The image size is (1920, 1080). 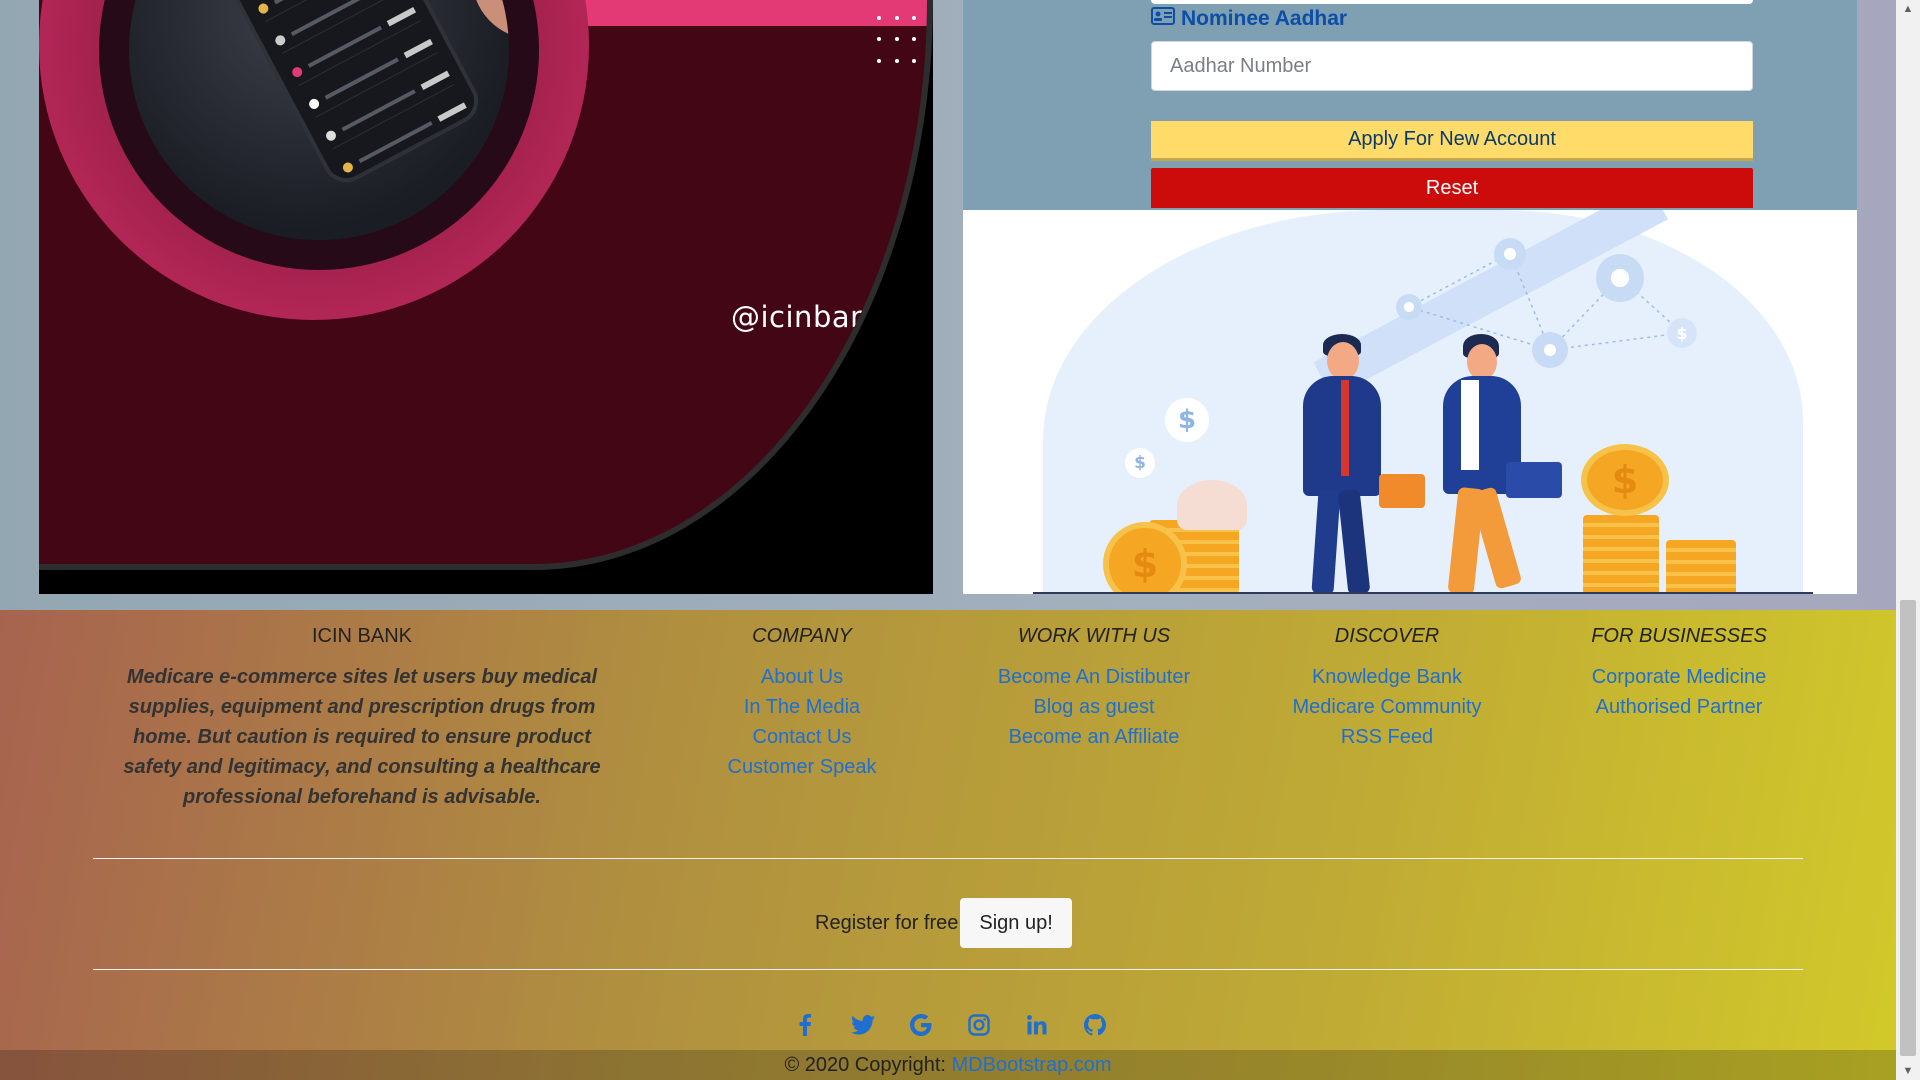 I want to click on scroll-down-arrow-icon: ▼, so click(x=1908, y=1071).